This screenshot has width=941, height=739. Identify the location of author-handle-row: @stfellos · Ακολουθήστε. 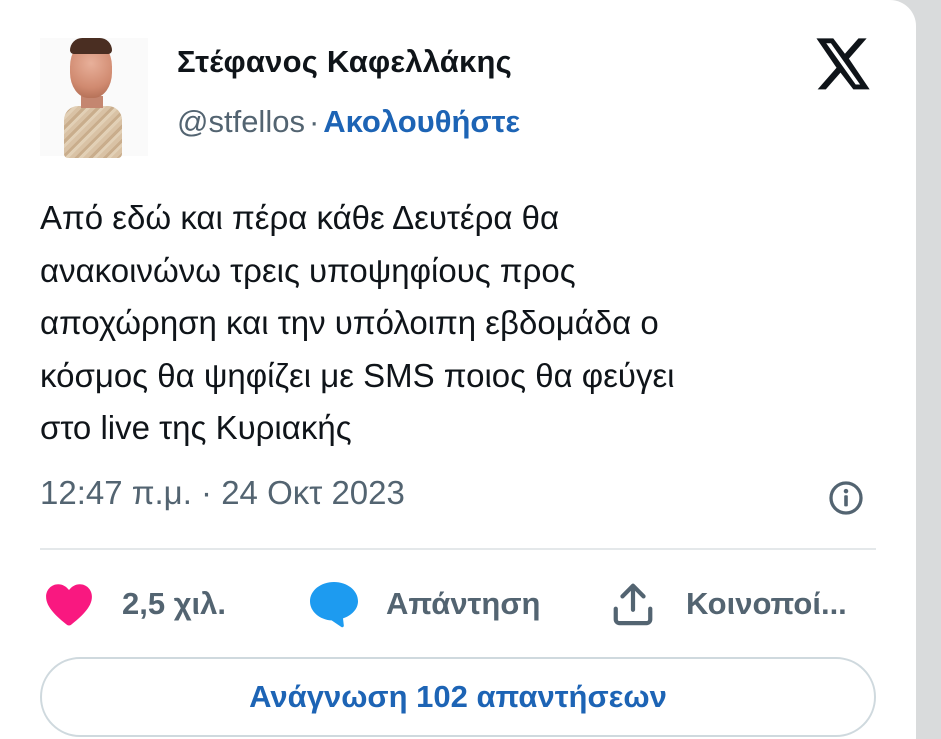
(348, 122).